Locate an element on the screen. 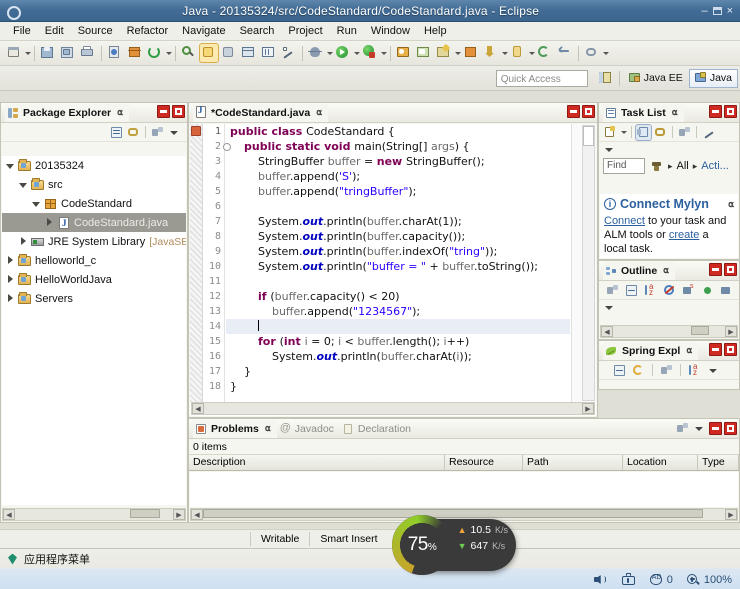 The image size is (740, 589). tree-item-servers: Servers is located at coordinates (94, 298).